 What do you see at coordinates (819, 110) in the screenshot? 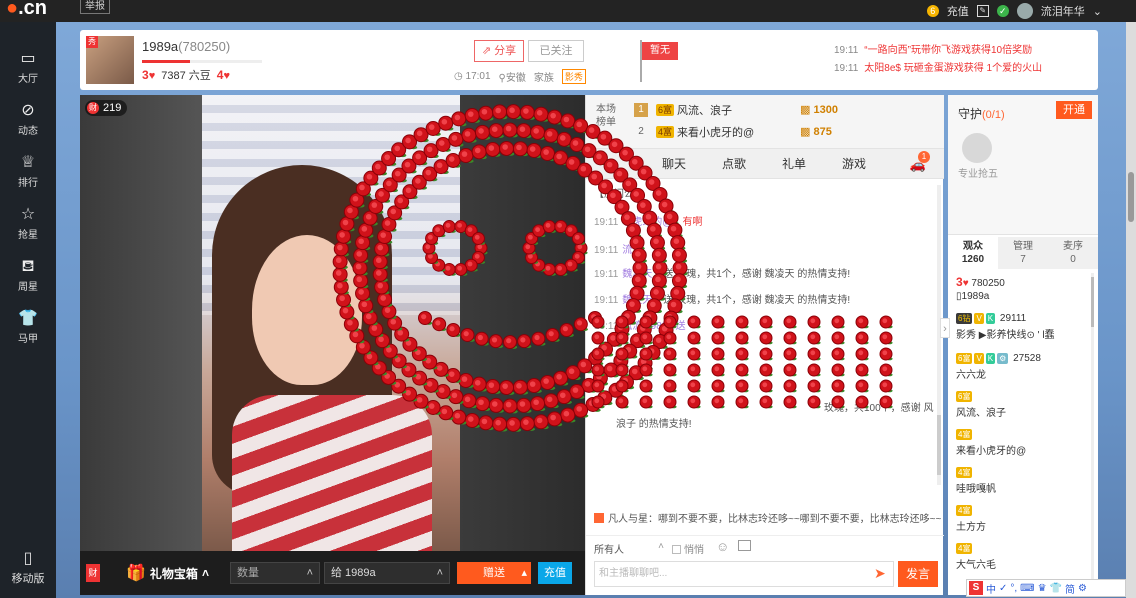
I see `ranking-score: ▩ 1300` at bounding box center [819, 110].